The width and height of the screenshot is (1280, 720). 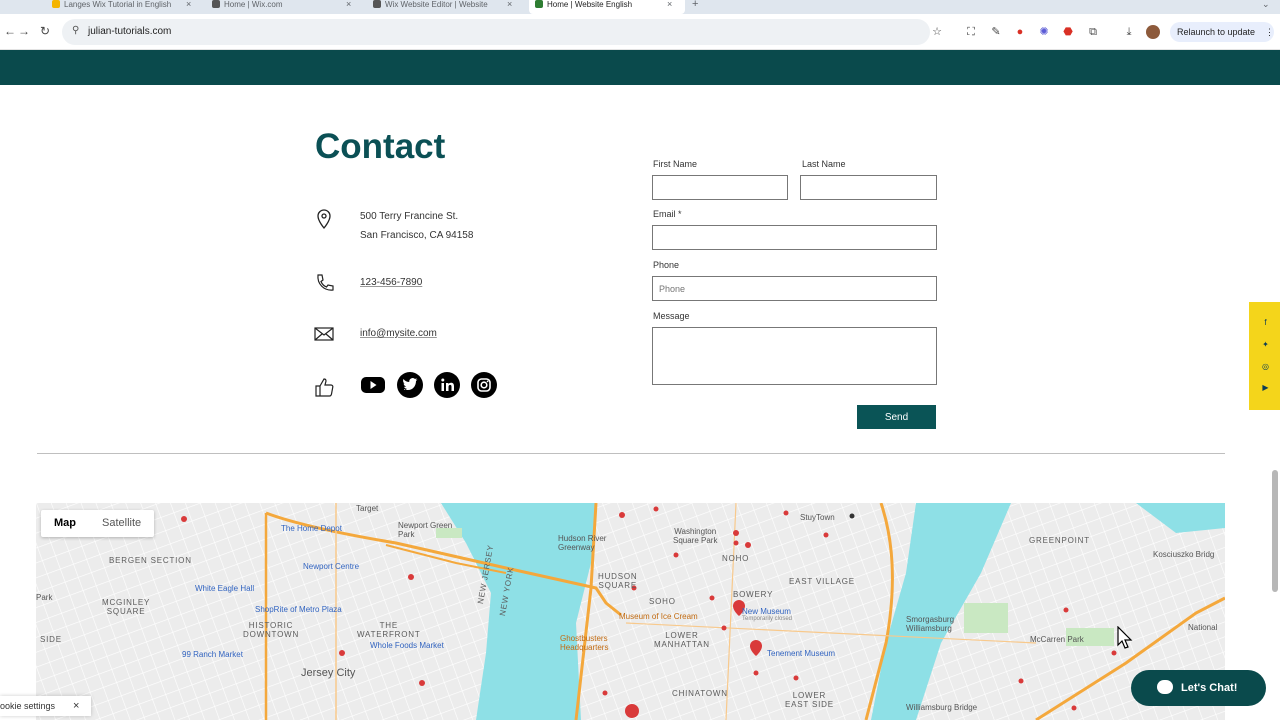 What do you see at coordinates (45, 31) in the screenshot?
I see `reload-icon: ↻` at bounding box center [45, 31].